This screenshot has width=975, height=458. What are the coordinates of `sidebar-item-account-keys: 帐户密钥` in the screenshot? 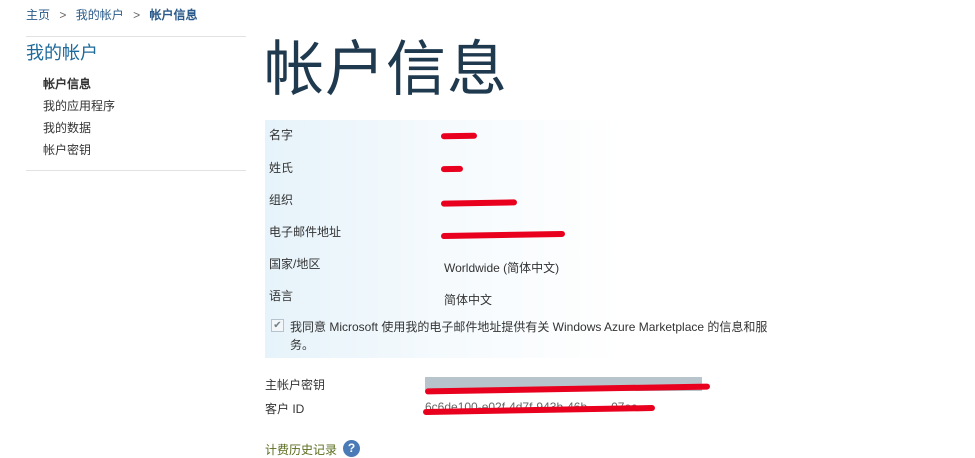 It's located at (144, 150).